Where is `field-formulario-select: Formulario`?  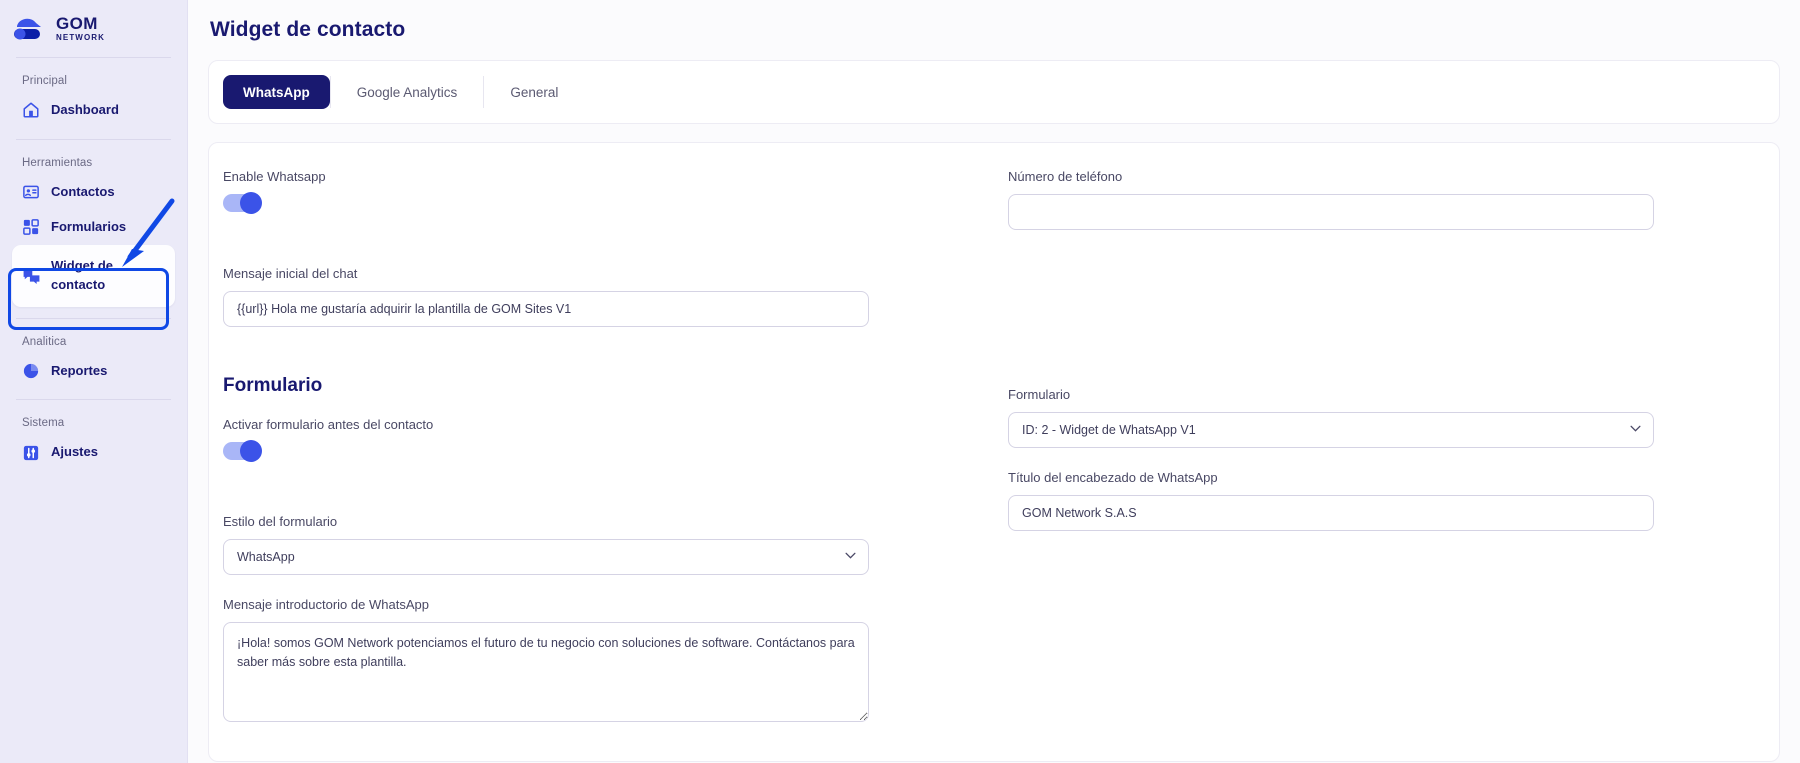
field-formulario-select: Formulario is located at coordinates (1386, 417).